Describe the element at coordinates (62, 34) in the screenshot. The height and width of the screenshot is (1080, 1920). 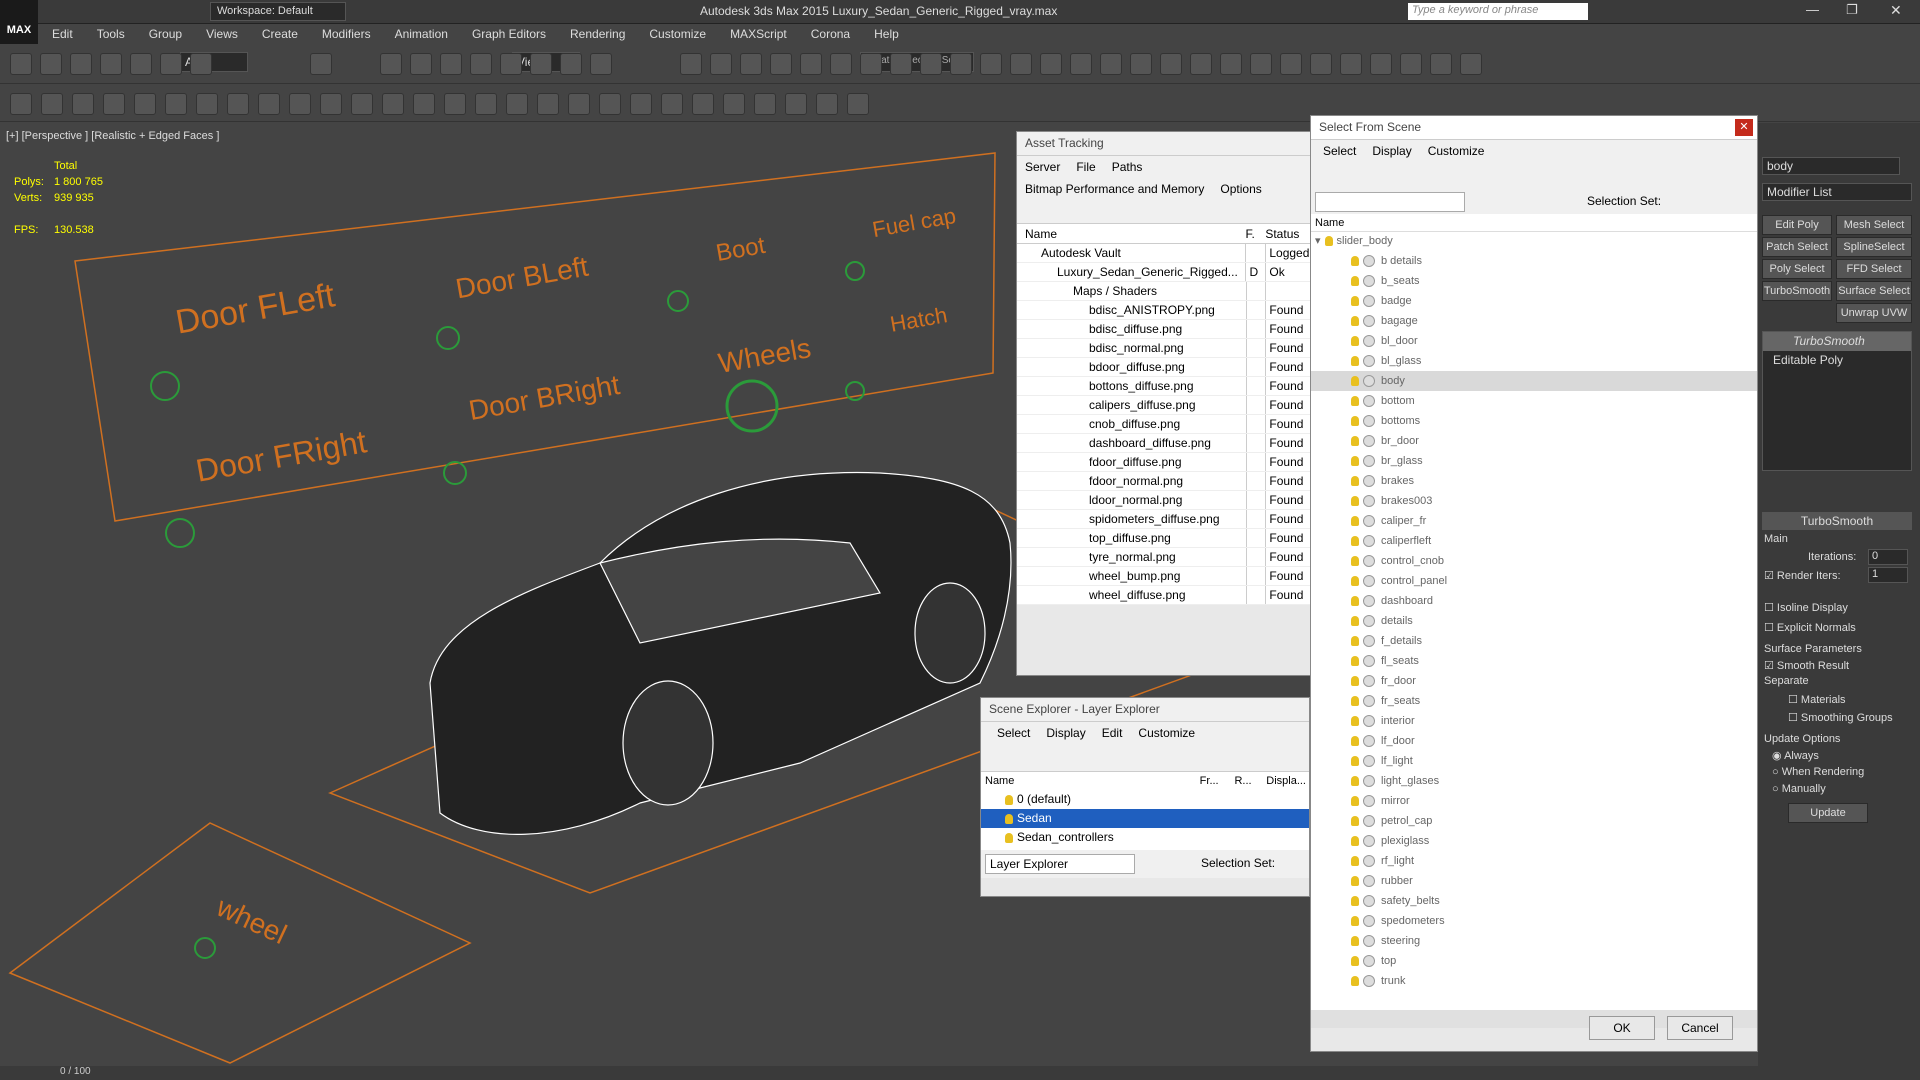
I see `menu-edit: Edit` at that location.